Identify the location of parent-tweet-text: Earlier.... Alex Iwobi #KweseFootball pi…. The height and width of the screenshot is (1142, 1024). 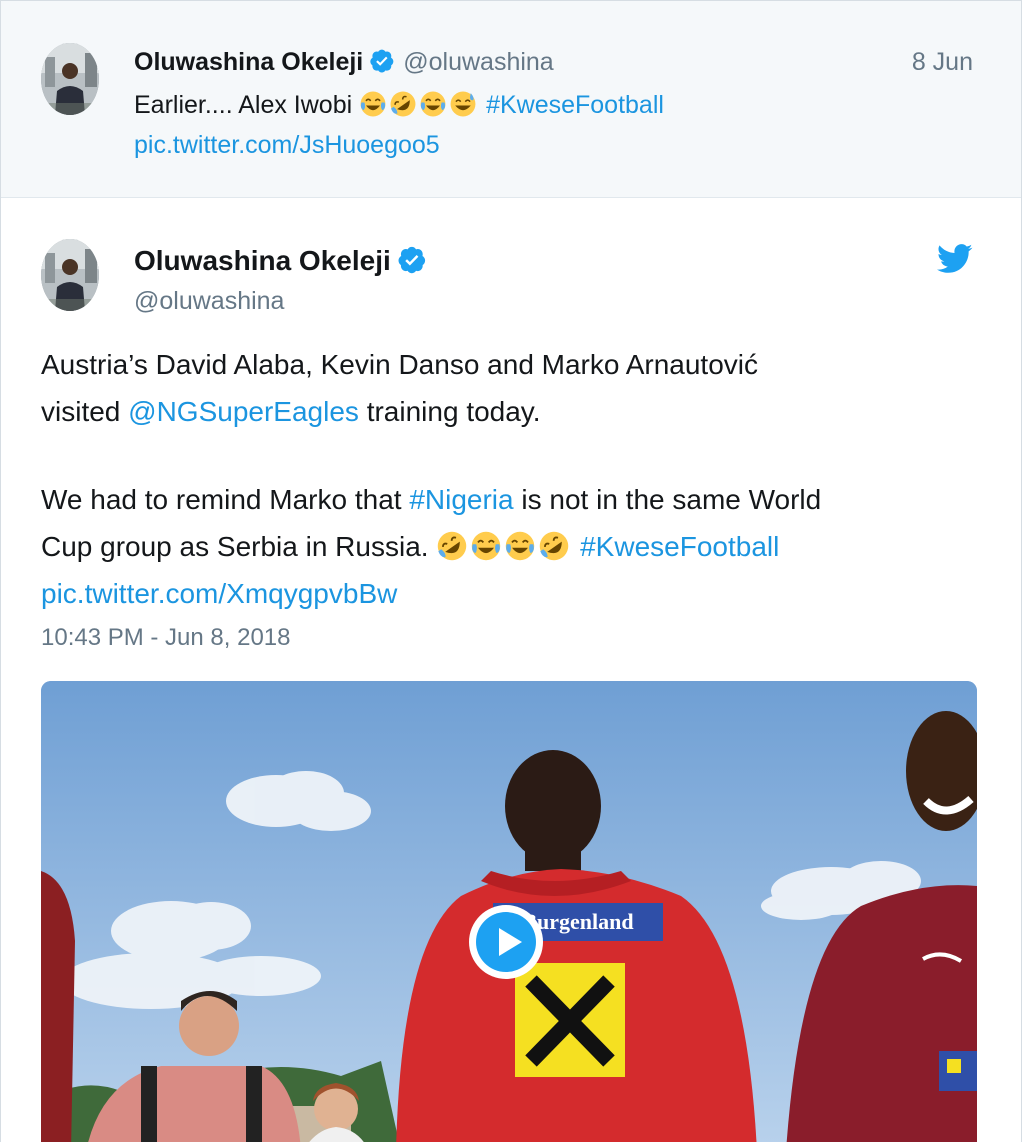
(399, 125).